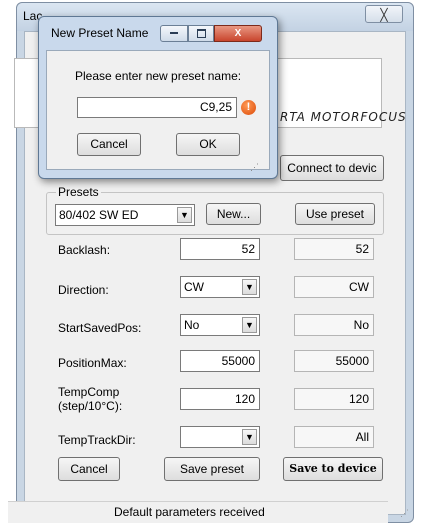 This screenshot has width=422, height=526. Describe the element at coordinates (100, 33) in the screenshot. I see `dialog-title: New Preset Name` at that location.